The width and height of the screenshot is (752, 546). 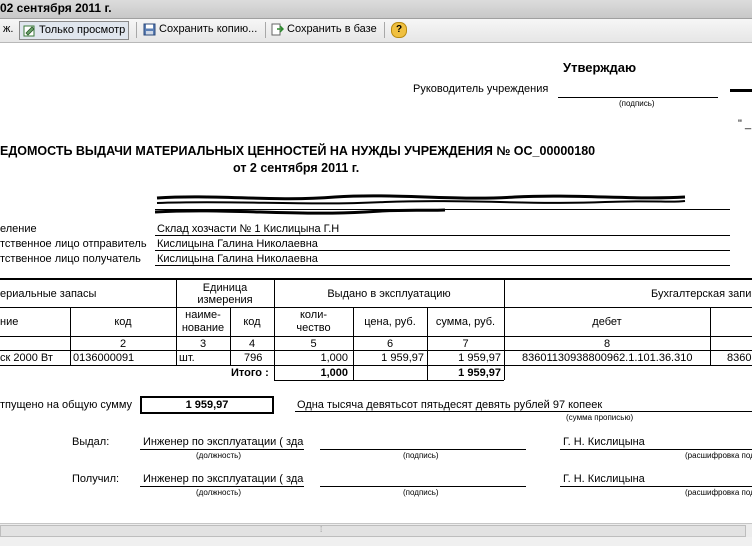 I want to click on header-issued: Выдано в эксплуатацию, so click(x=389, y=294).